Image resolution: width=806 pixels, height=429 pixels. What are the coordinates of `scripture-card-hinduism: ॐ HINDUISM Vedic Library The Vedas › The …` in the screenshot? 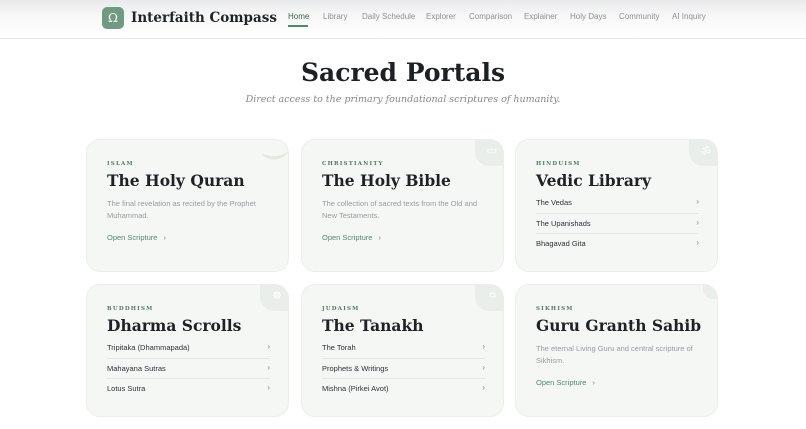 It's located at (616, 205).